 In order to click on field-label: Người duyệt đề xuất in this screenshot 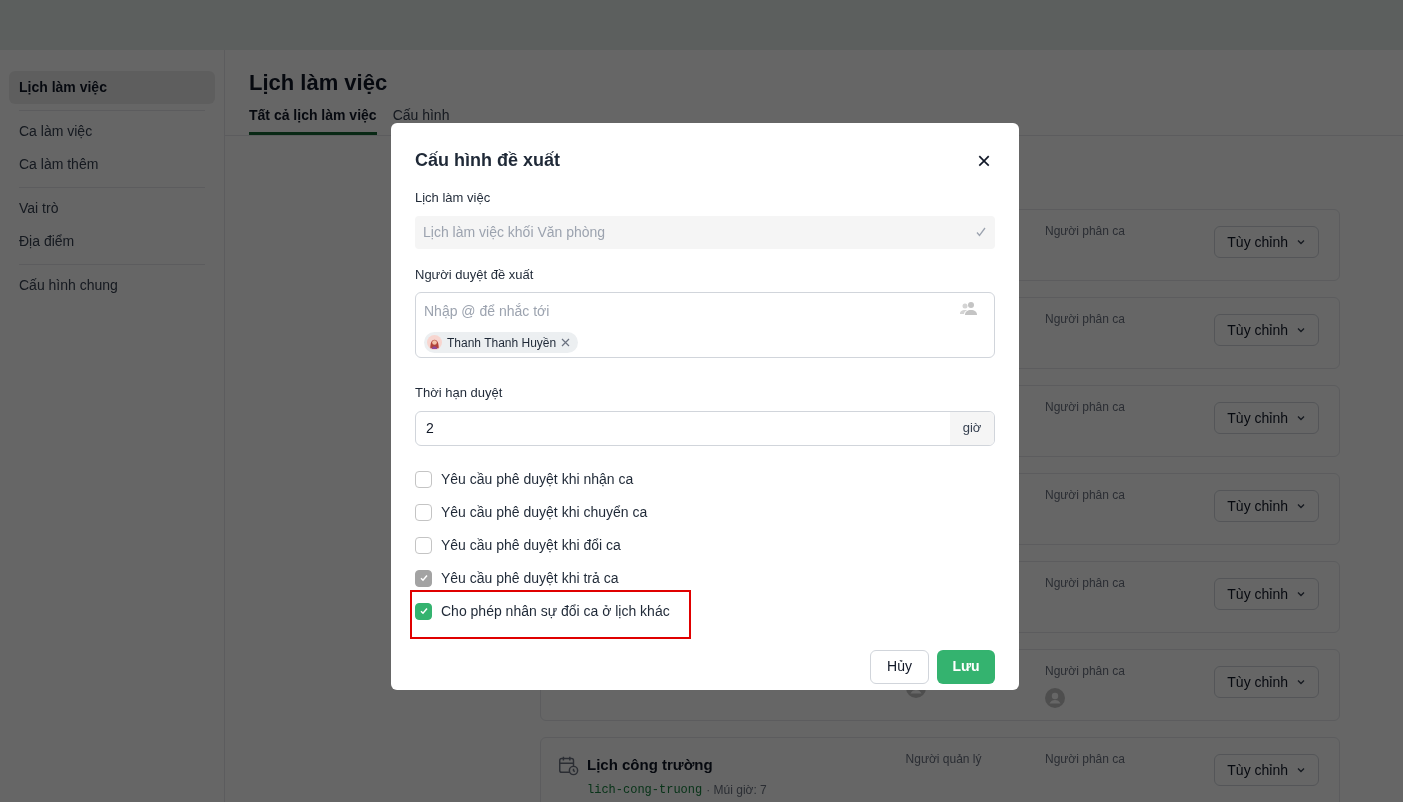, I will do `click(475, 274)`.